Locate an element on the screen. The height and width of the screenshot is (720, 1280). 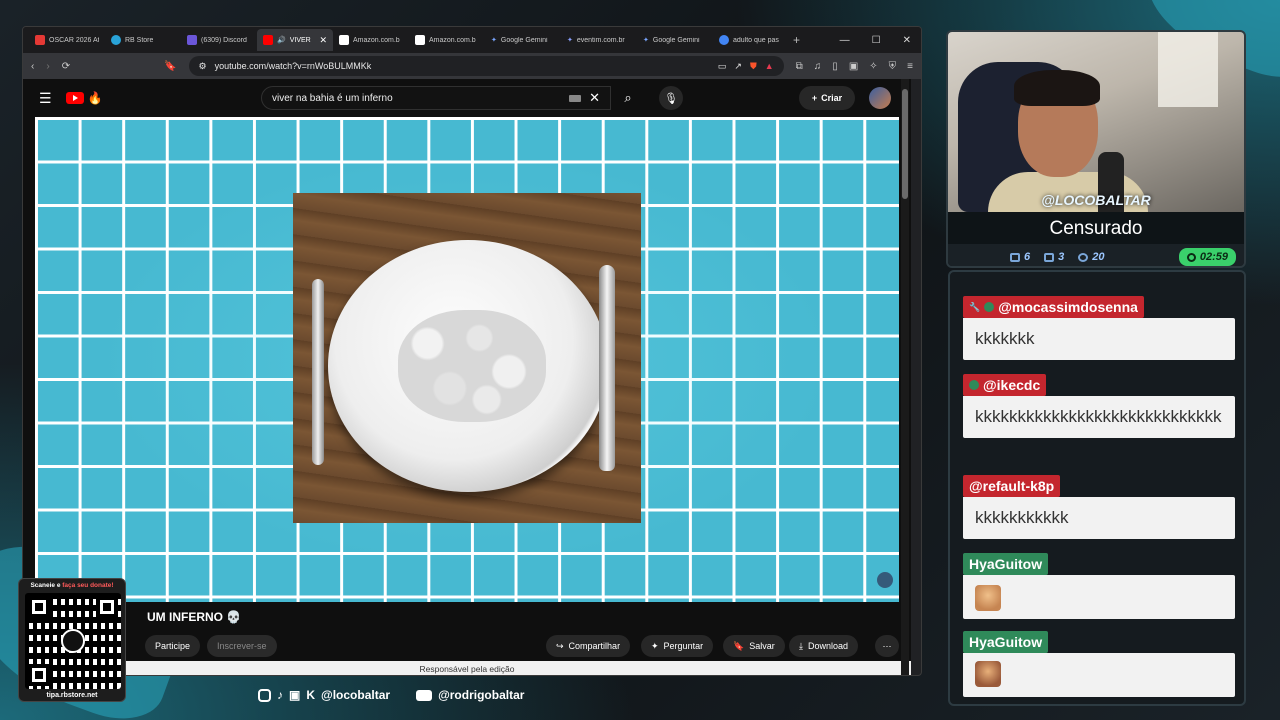
hamburger-menu-icon: ☰ is located at coordinates (45, 98).